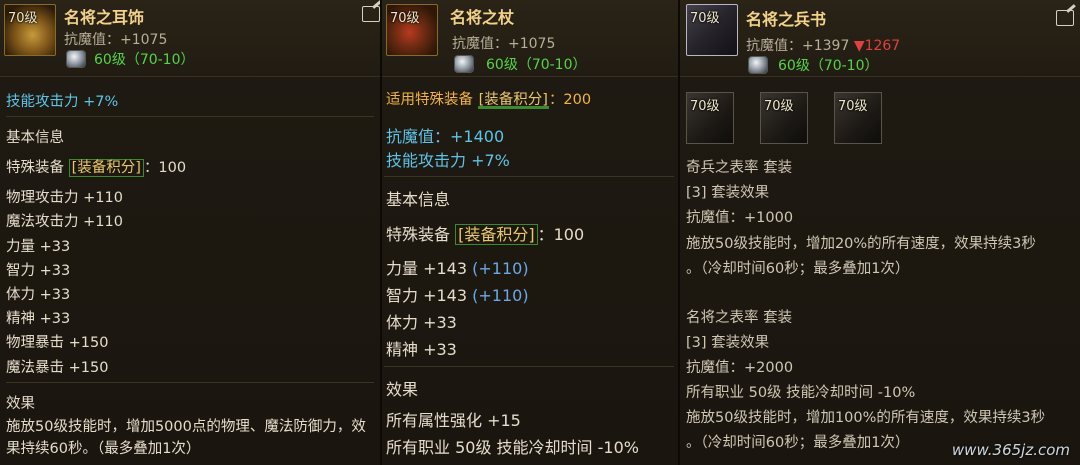 The height and width of the screenshot is (465, 1080). Describe the element at coordinates (38, 271) in the screenshot. I see `stat-int: 智力 +33` at that location.